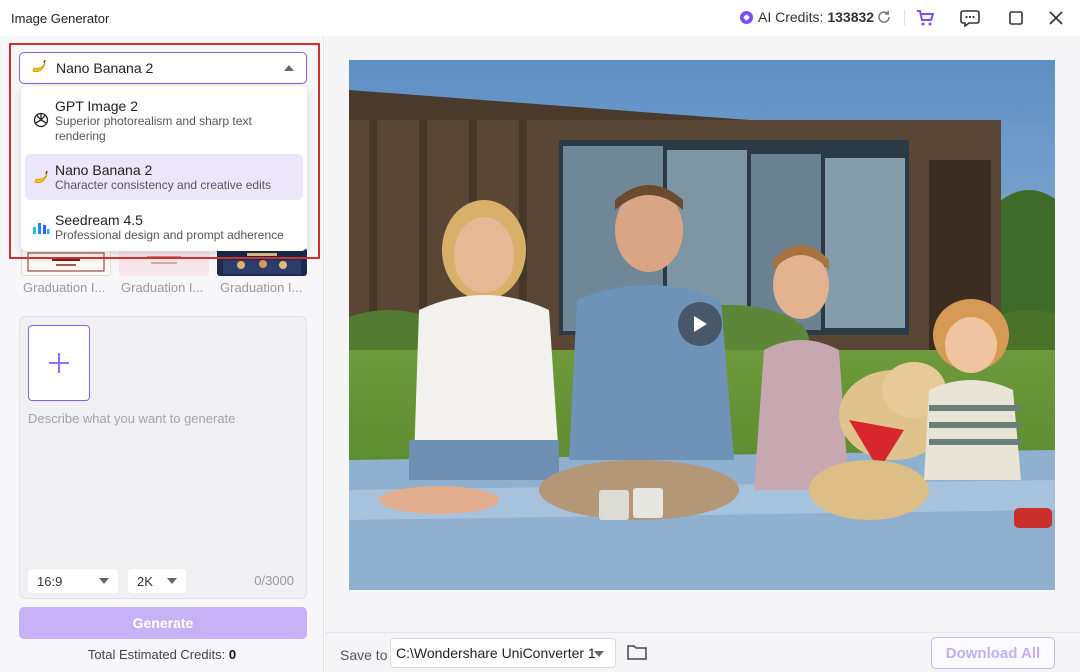 The image size is (1080, 672). I want to click on chat-icon, so click(970, 18).